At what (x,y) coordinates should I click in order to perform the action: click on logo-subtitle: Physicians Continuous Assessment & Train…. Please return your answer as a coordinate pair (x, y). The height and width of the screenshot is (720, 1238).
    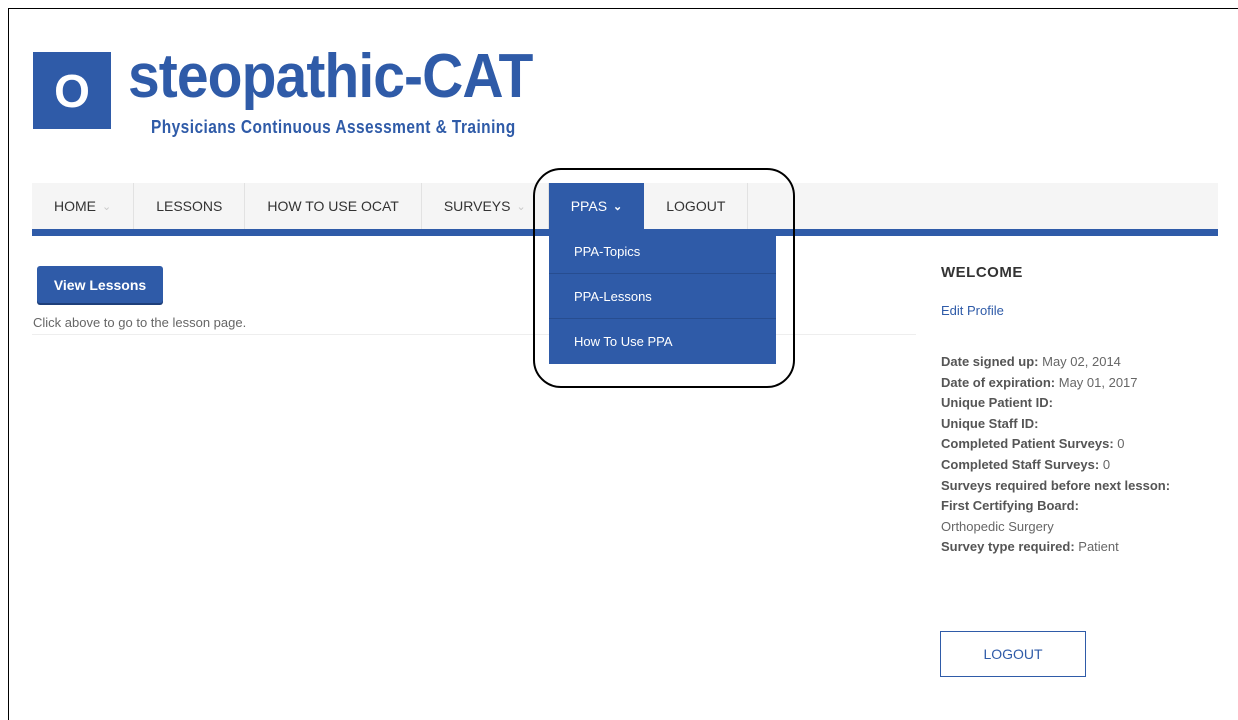
    Looking at the image, I should click on (333, 127).